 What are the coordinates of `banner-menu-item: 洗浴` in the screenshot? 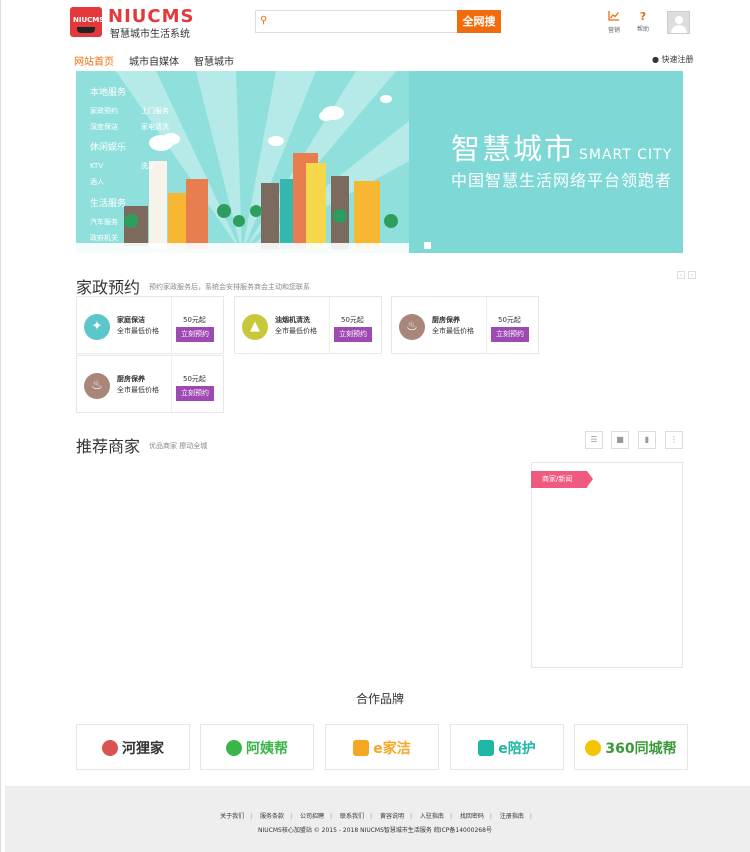 It's located at (166, 166).